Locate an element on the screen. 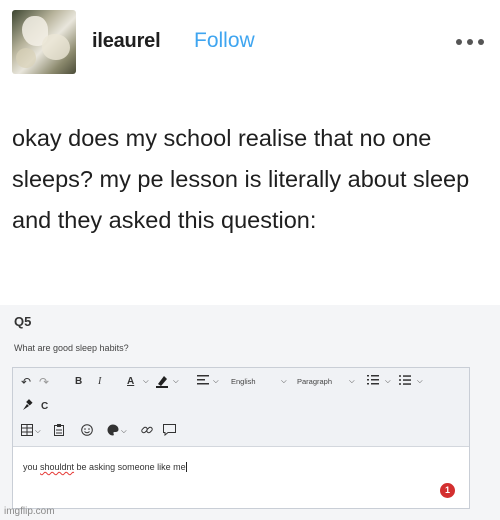 The width and height of the screenshot is (500, 520). bullet-list-icon is located at coordinates (405, 382).